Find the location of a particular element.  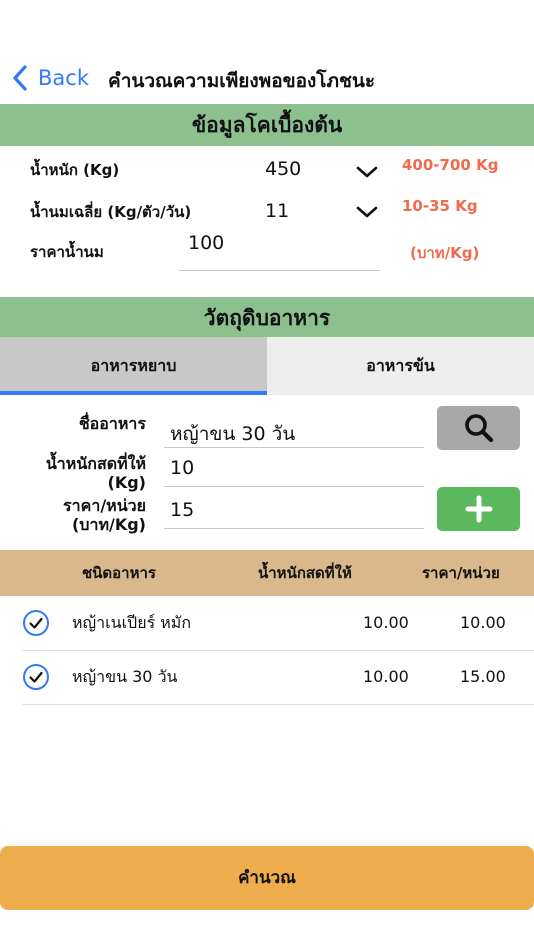

weight-value: 450 is located at coordinates (283, 169).